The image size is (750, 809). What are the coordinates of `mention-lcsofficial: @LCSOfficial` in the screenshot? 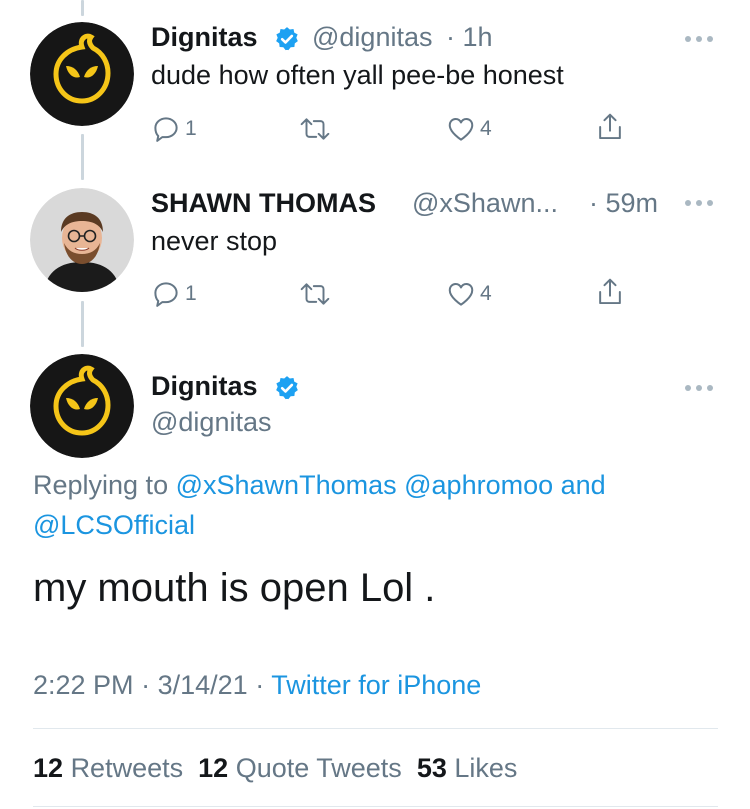 It's located at (114, 525).